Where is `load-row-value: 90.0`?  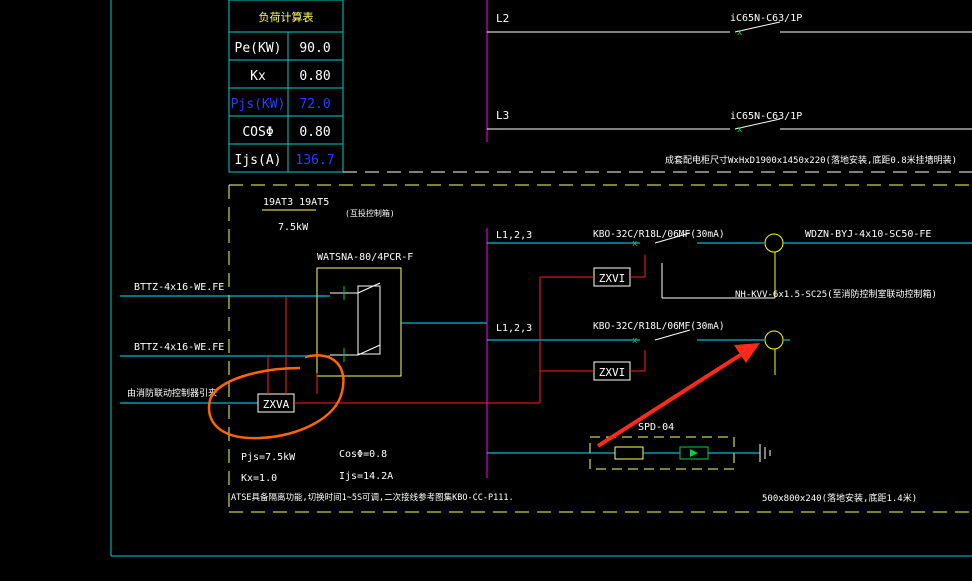
load-row-value: 90.0 is located at coordinates (314, 48).